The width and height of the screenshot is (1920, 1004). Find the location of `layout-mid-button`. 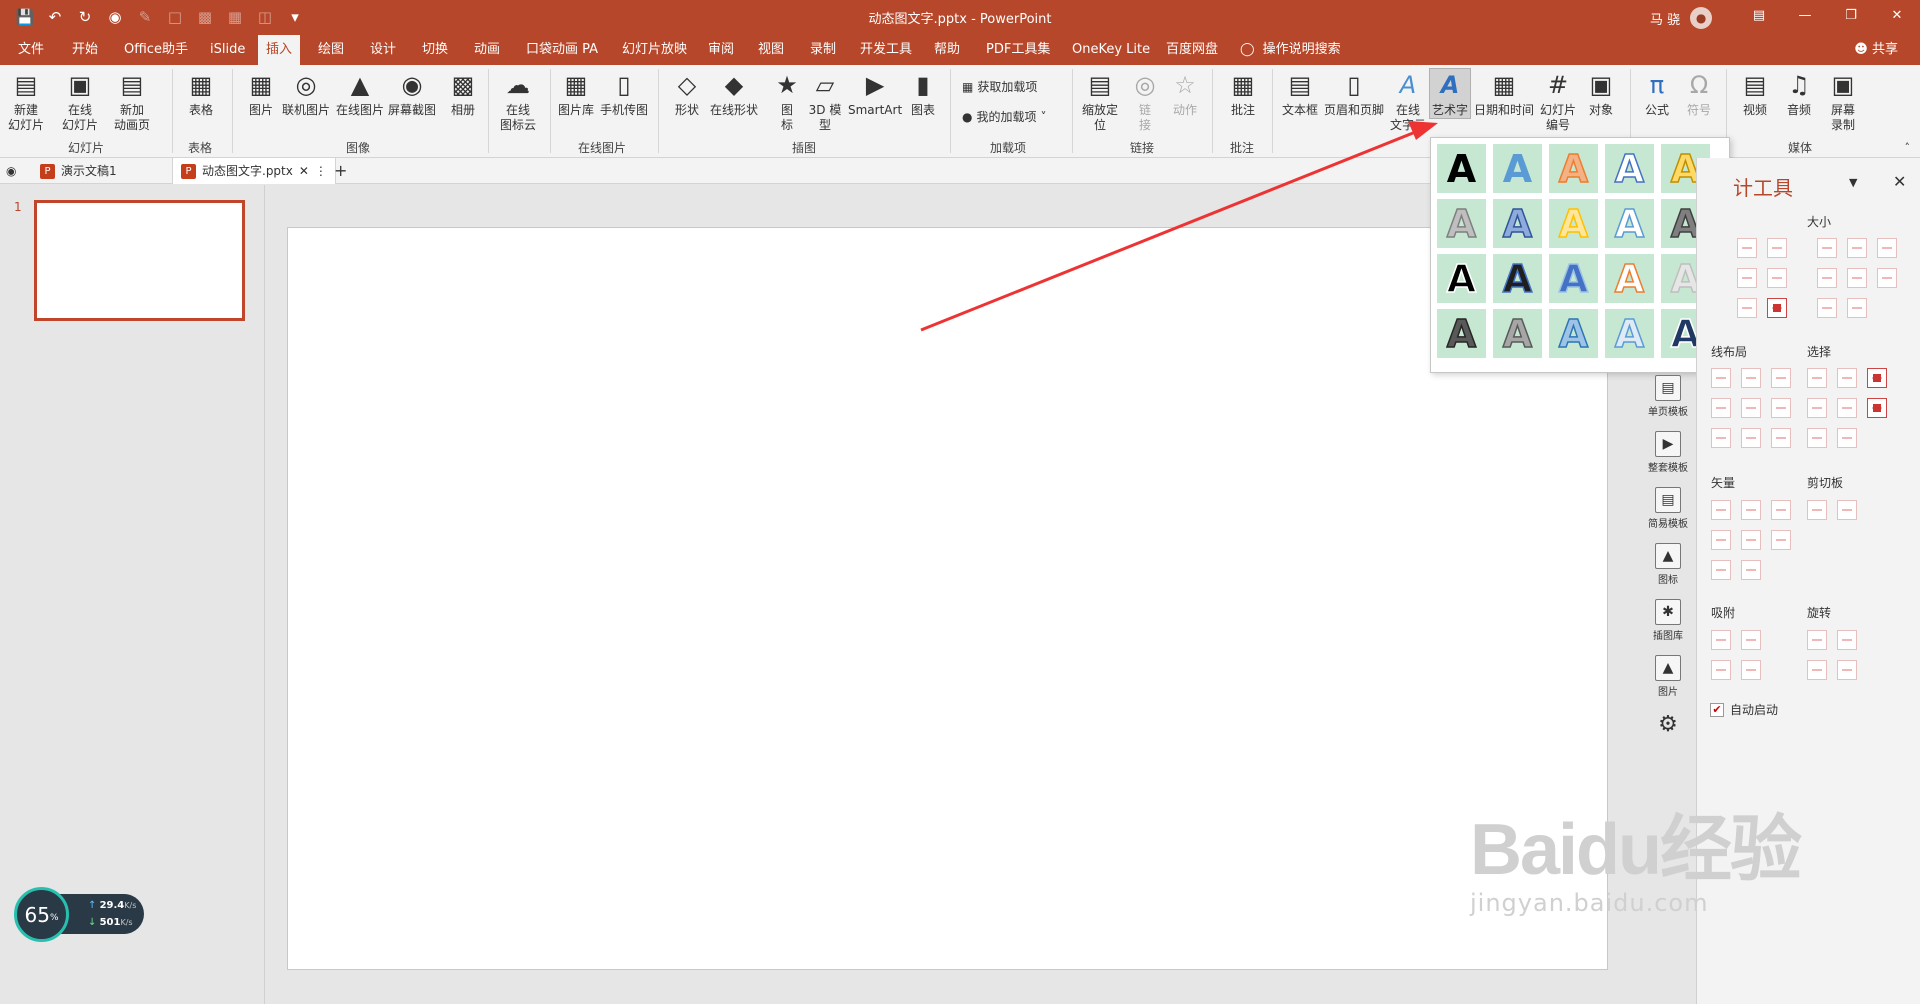

layout-mid-button is located at coordinates (1751, 408).